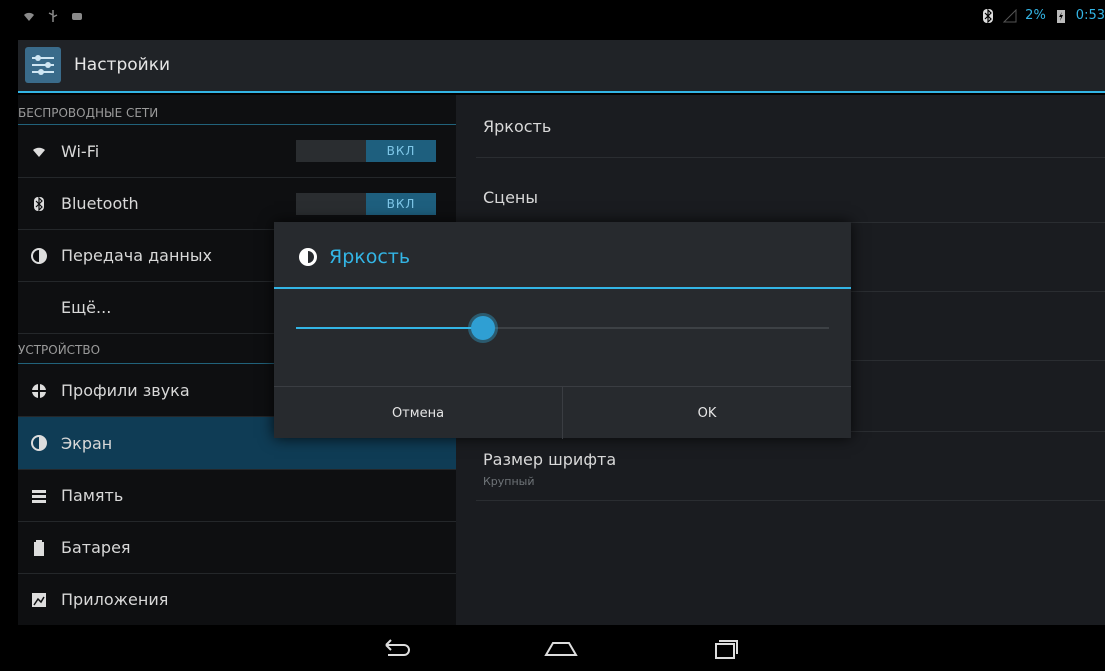 The height and width of the screenshot is (671, 1105). I want to click on wifi-toggle: ВКЛ, so click(366, 151).